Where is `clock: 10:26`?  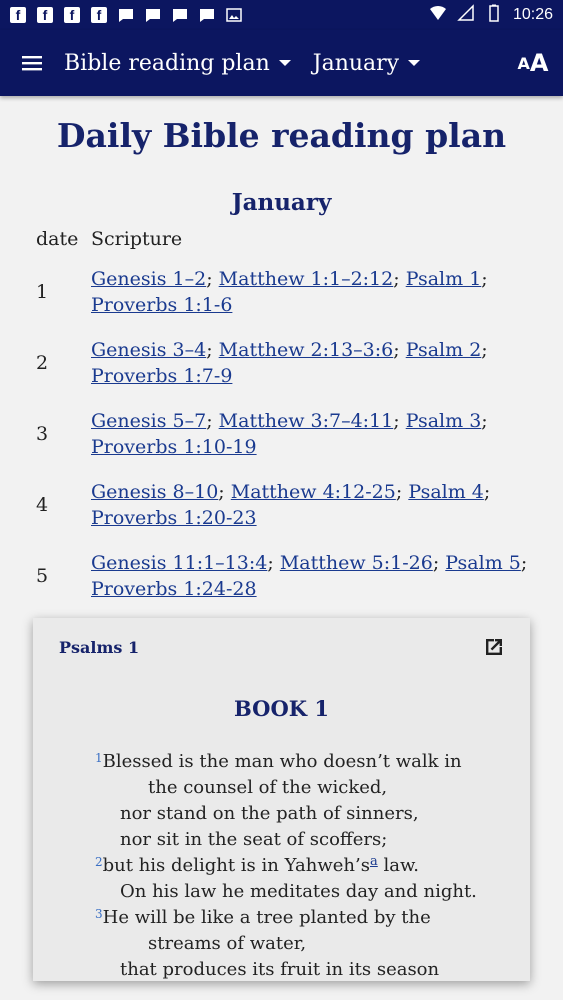
clock: 10:26 is located at coordinates (532, 14).